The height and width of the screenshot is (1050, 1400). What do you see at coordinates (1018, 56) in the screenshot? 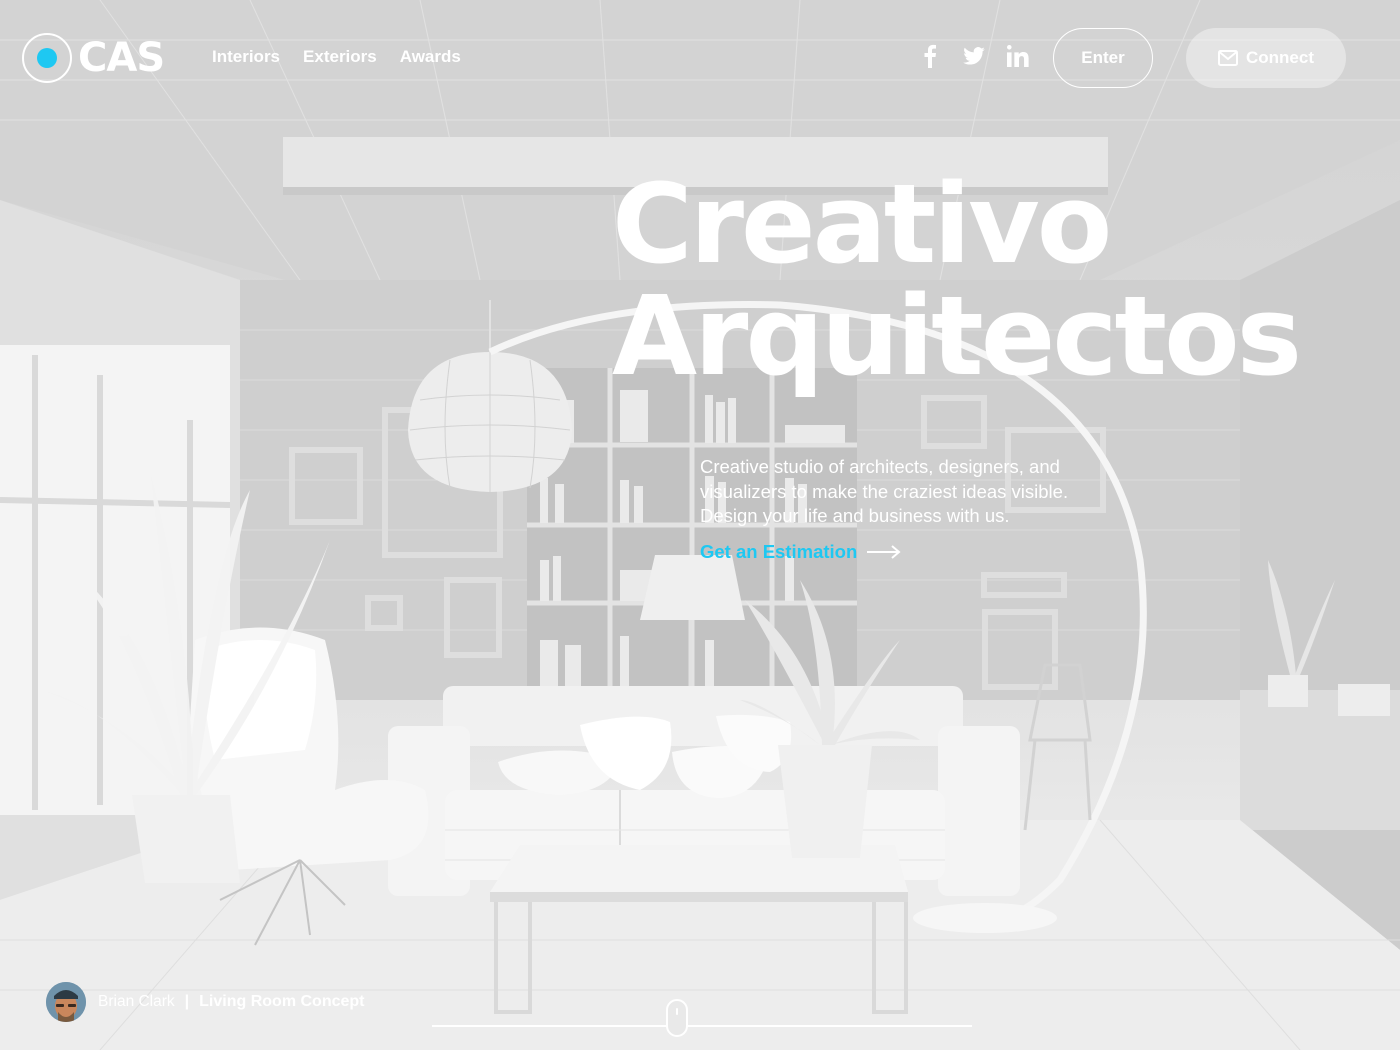
I see `linkedin-icon` at bounding box center [1018, 56].